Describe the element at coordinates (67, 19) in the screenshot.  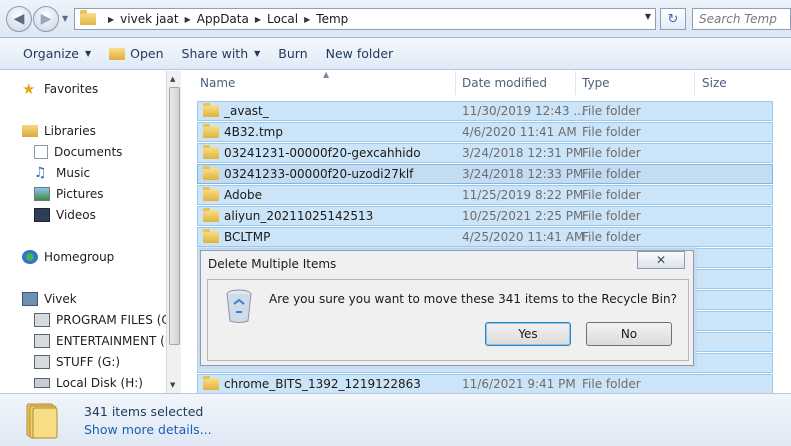
I see `recent-pages-dropdown: ▼` at that location.